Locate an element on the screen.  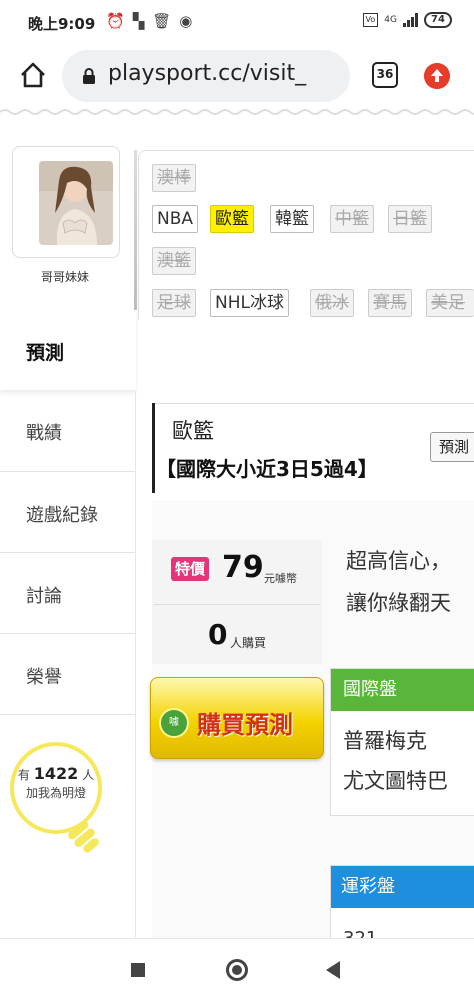
category-chip-nba: NBA is located at coordinates (175, 219).